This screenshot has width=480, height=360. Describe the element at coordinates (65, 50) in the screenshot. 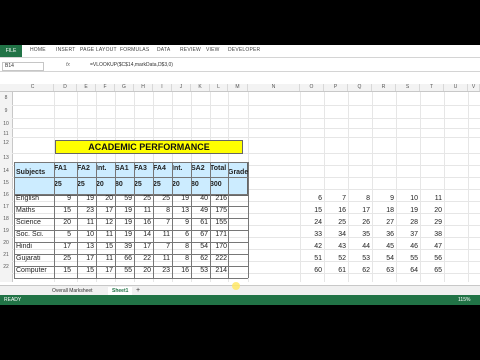

I see `tab-insert: INSERT` at that location.